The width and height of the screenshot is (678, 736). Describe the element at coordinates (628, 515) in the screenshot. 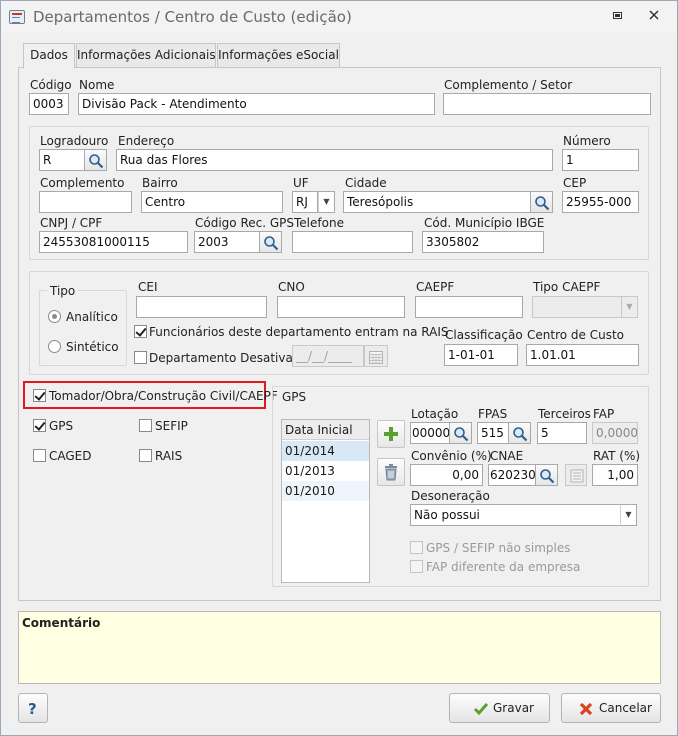

I see `desoneracao-dropdown-arrow: ▼` at that location.